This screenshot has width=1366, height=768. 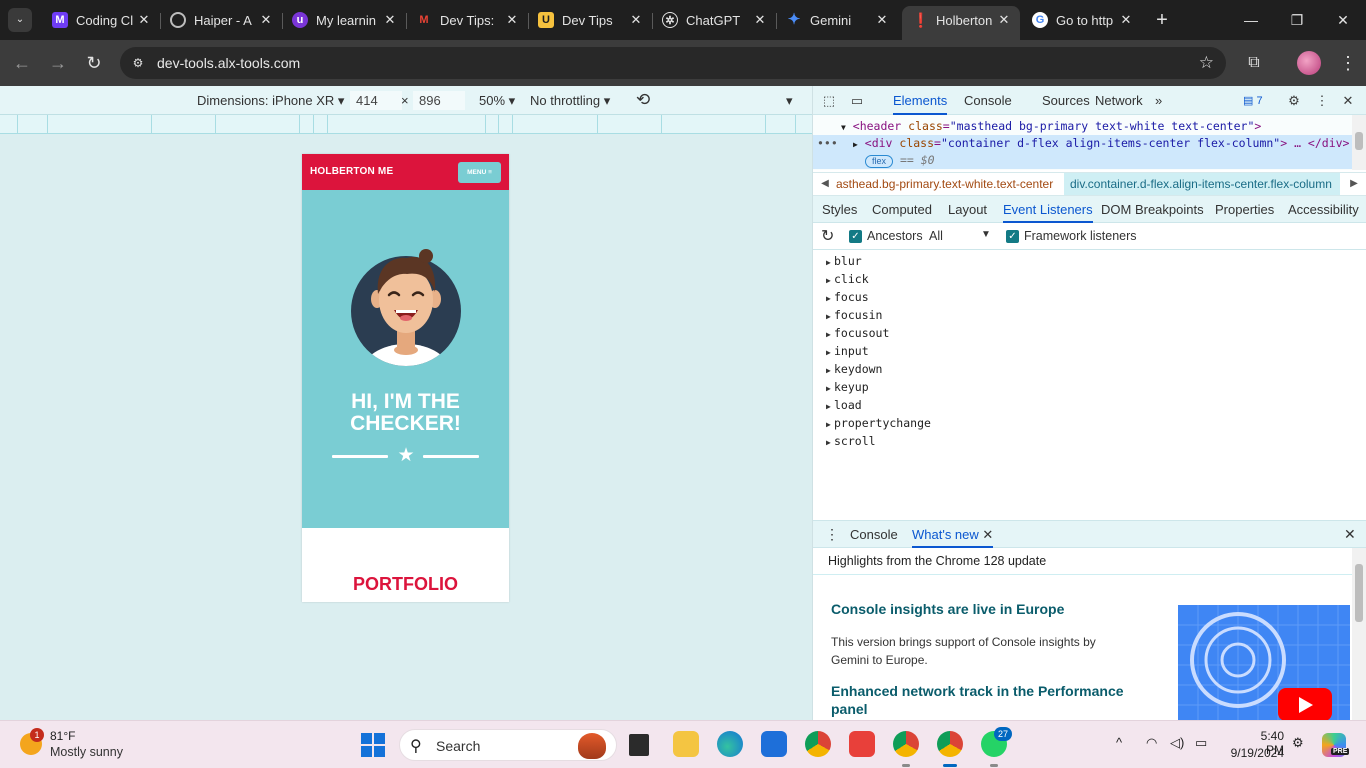 I want to click on ancestors-checkbox: ✓, so click(x=855, y=236).